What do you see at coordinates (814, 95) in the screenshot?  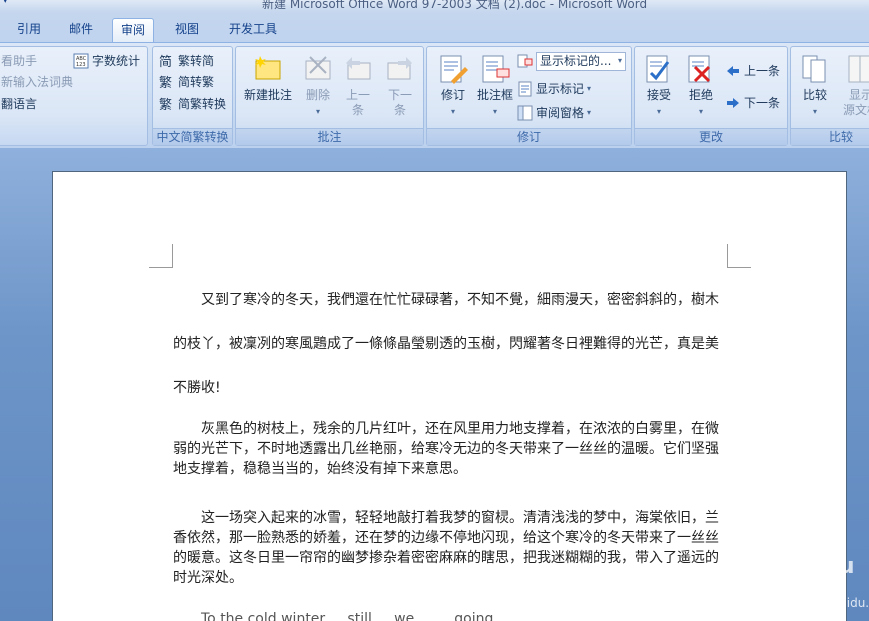 I see `compare-label: 比较` at bounding box center [814, 95].